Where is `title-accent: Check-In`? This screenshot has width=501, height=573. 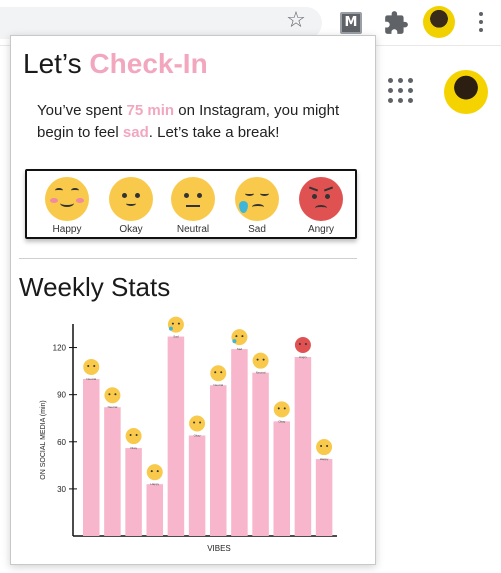
title-accent: Check-In is located at coordinates (148, 63).